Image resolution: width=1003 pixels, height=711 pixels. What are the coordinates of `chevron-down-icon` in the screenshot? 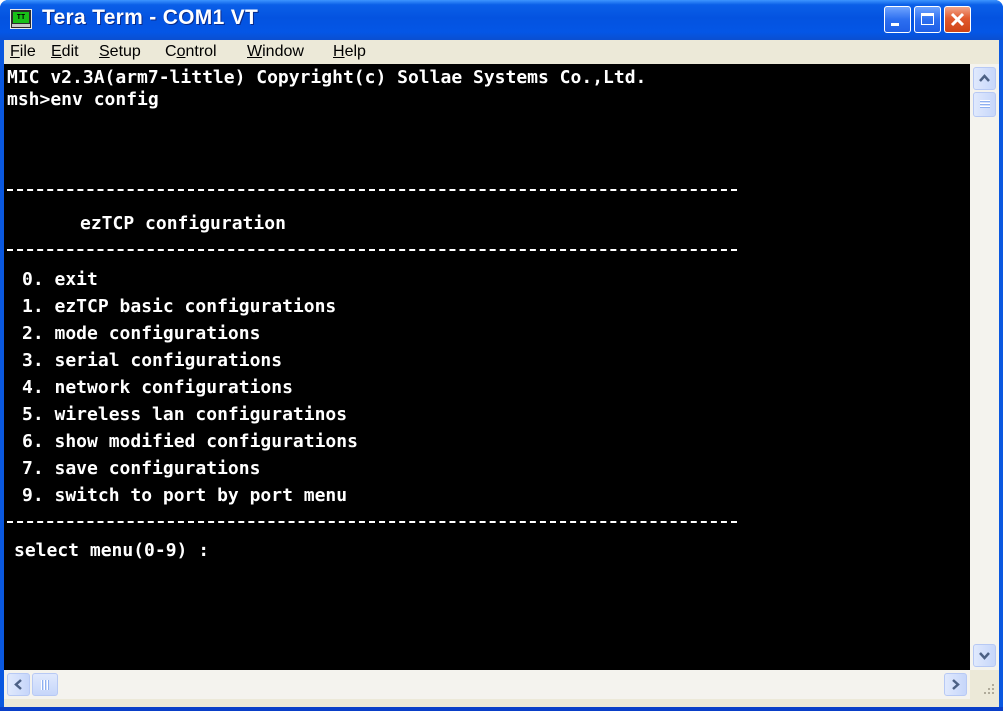 It's located at (984, 656).